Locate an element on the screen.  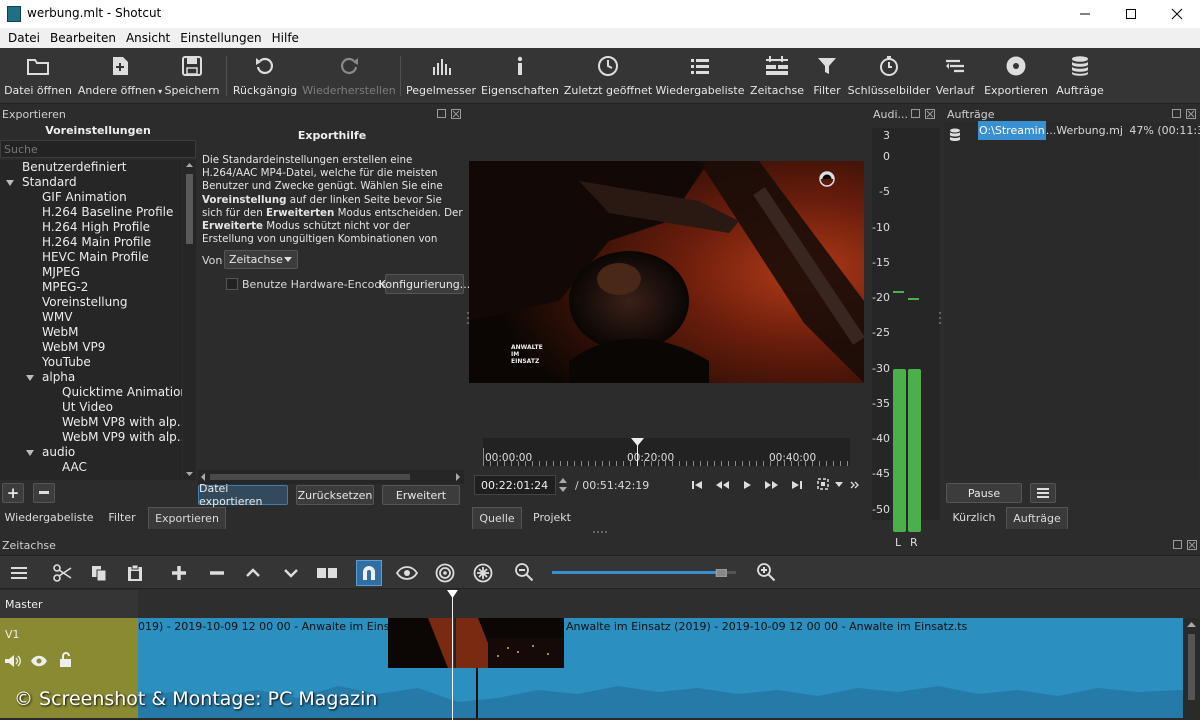
preset-item: Ut Video is located at coordinates (91, 407).